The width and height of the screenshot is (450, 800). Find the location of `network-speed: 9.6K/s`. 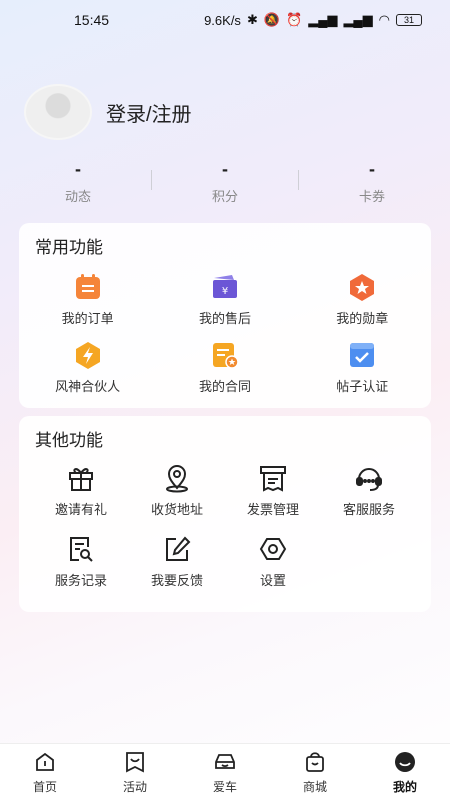

network-speed: 9.6K/s is located at coordinates (222, 20).